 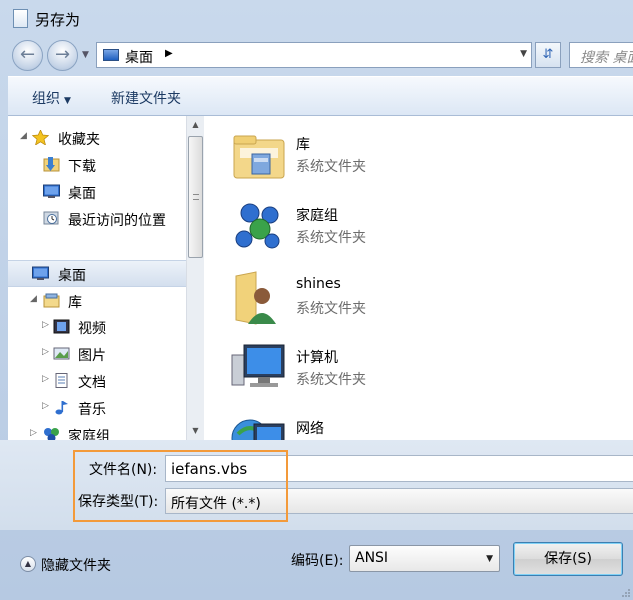 I want to click on hide-folders-button: ▲ 隐藏文件夹, so click(x=75, y=565).